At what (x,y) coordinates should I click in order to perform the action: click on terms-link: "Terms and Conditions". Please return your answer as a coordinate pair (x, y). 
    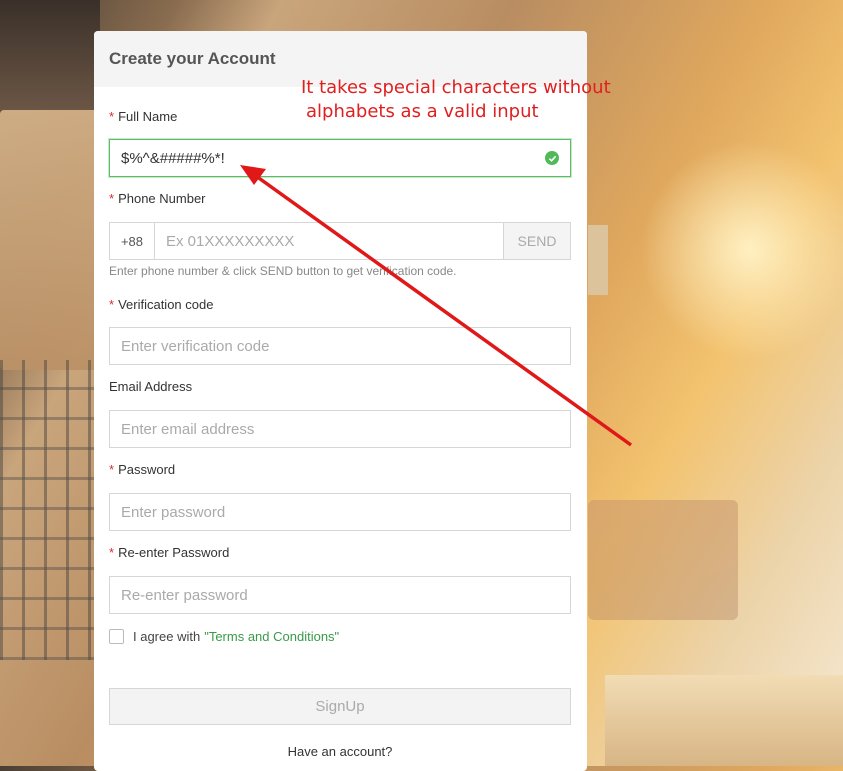
    Looking at the image, I should click on (271, 636).